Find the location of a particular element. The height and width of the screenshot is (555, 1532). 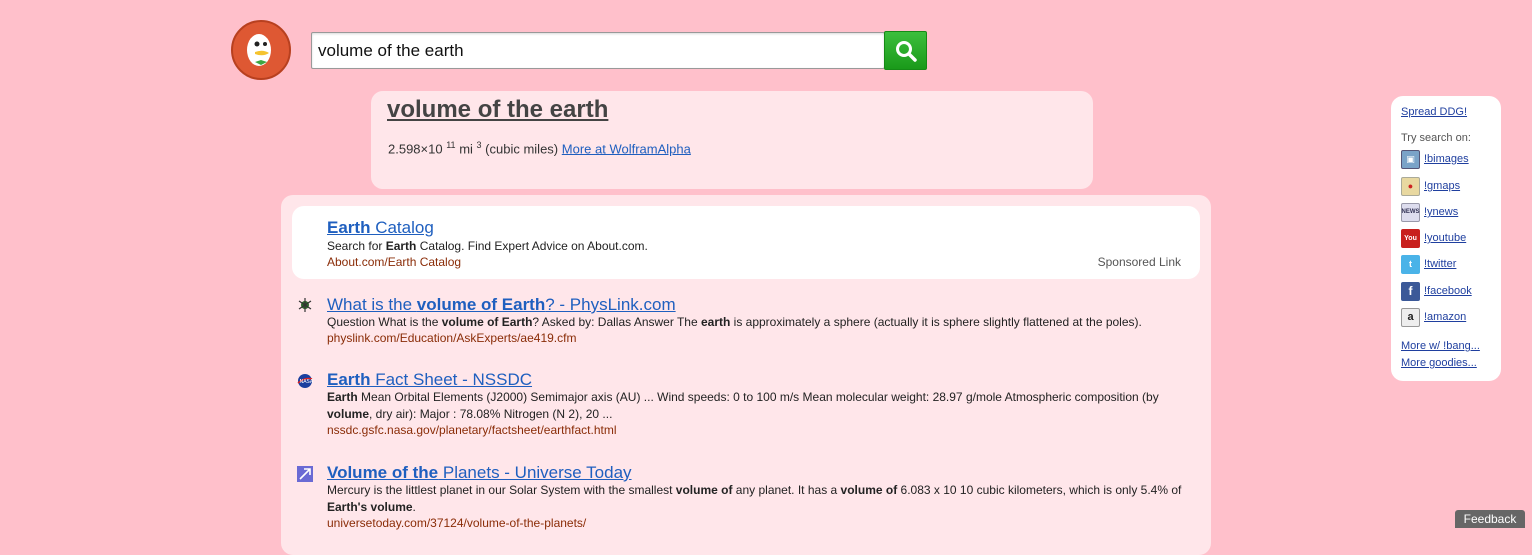

snippet-text: . is located at coordinates (414, 507).